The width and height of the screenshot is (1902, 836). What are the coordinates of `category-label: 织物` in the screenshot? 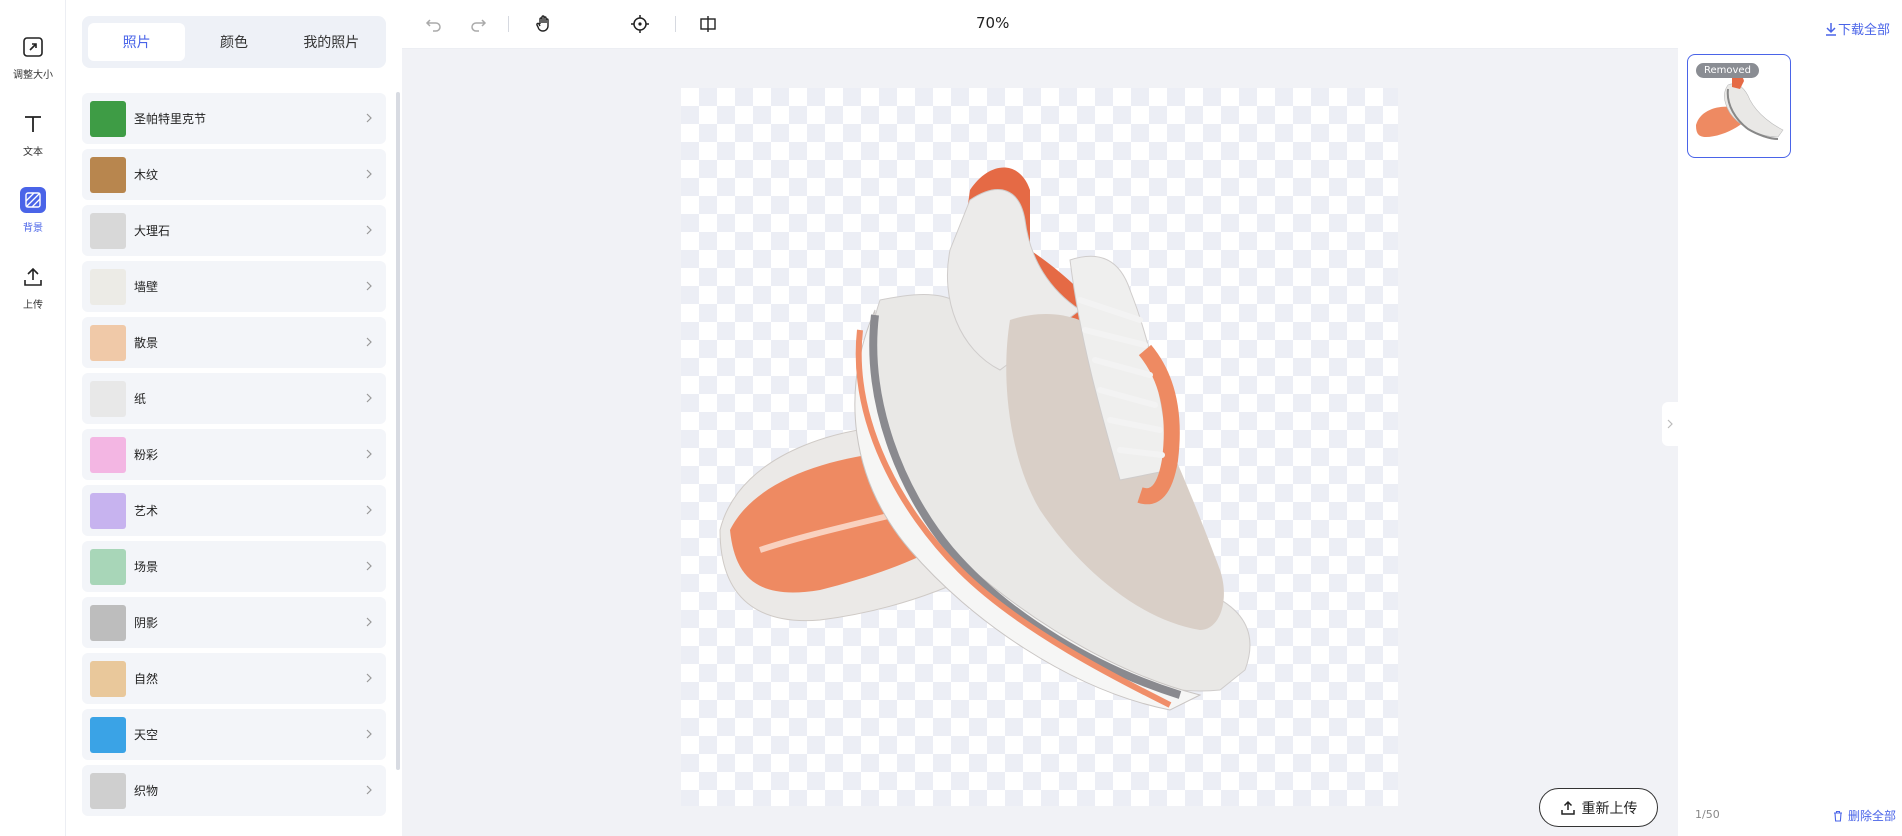 It's located at (146, 791).